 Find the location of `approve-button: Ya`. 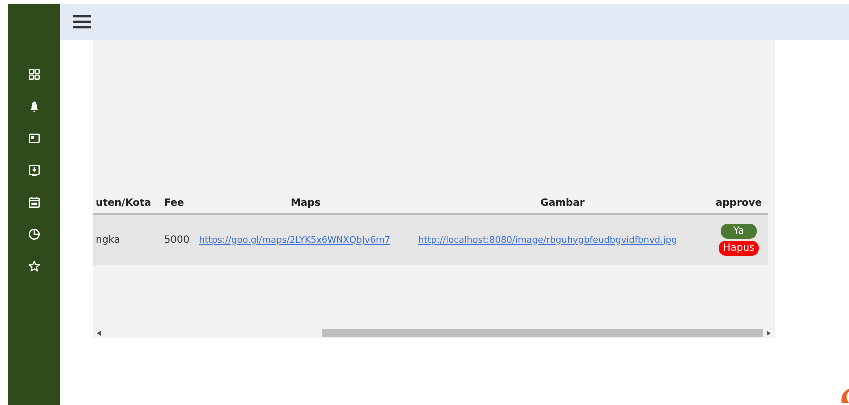

approve-button: Ya is located at coordinates (738, 231).